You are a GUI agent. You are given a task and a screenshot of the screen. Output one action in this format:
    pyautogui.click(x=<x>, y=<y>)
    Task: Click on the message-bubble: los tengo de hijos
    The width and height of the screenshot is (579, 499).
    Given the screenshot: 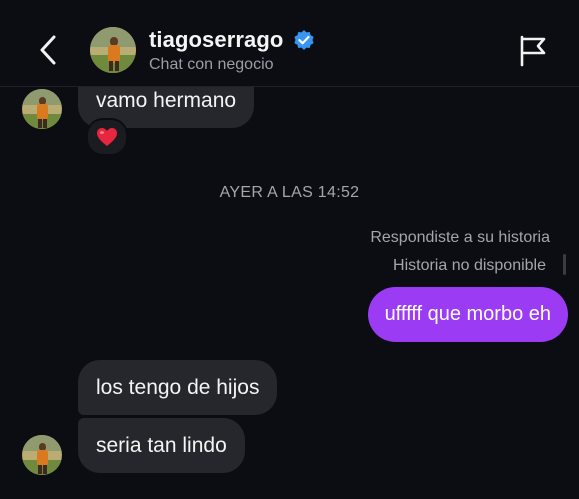 What is the action you would take?
    pyautogui.click(x=178, y=387)
    